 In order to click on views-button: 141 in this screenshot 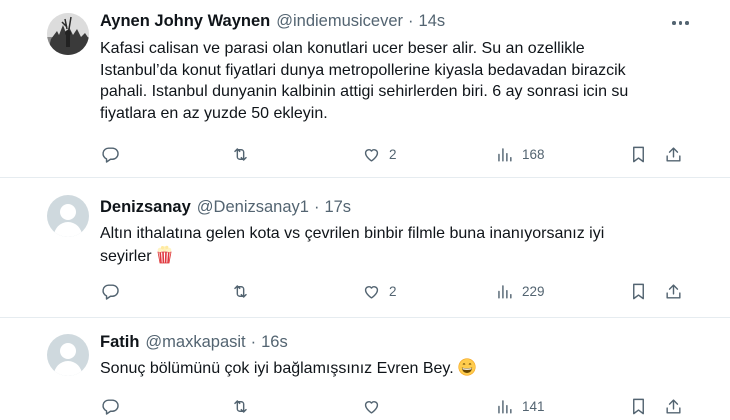, I will do `click(520, 406)`.